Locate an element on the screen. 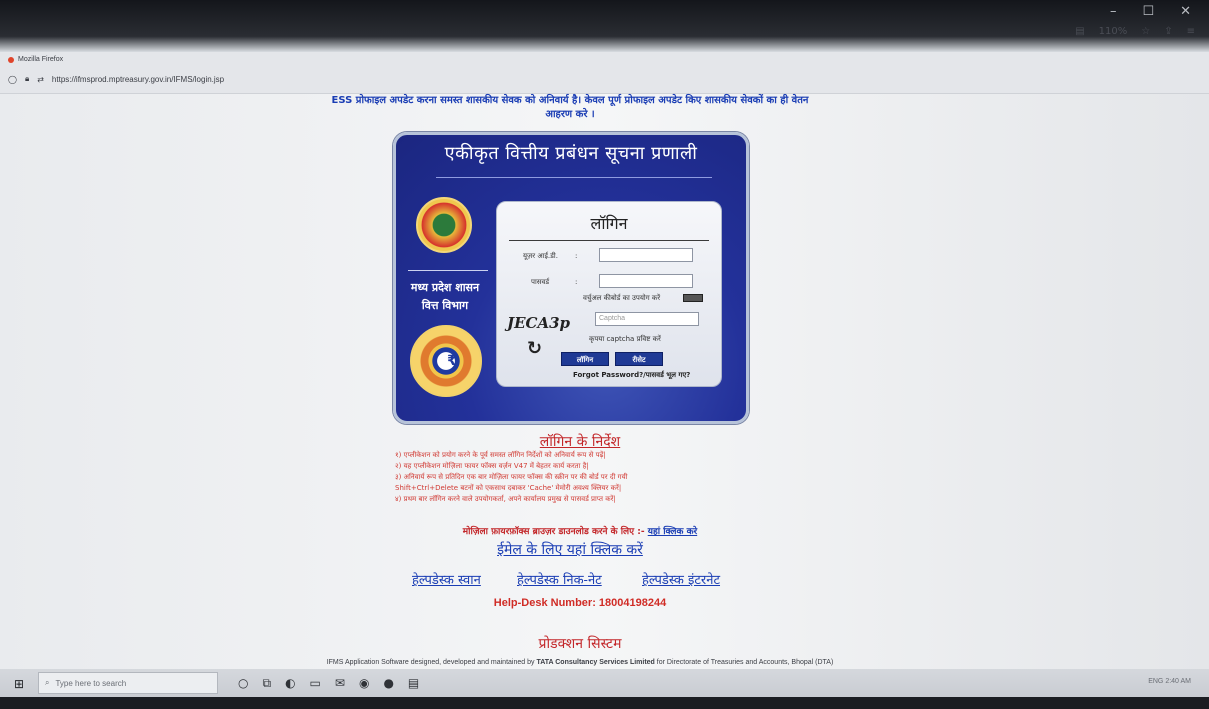  menu-icon: ≡ is located at coordinates (1191, 31).